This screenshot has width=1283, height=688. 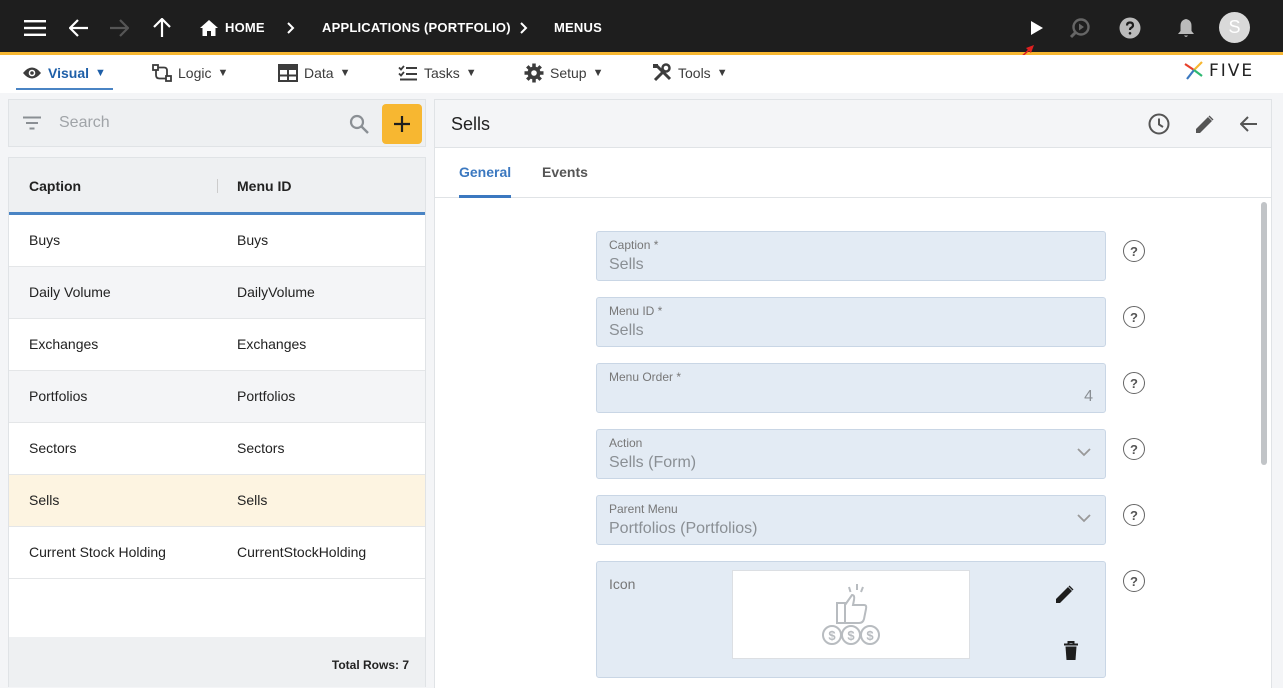 I want to click on five-logo-icon, so click(x=1193, y=70).